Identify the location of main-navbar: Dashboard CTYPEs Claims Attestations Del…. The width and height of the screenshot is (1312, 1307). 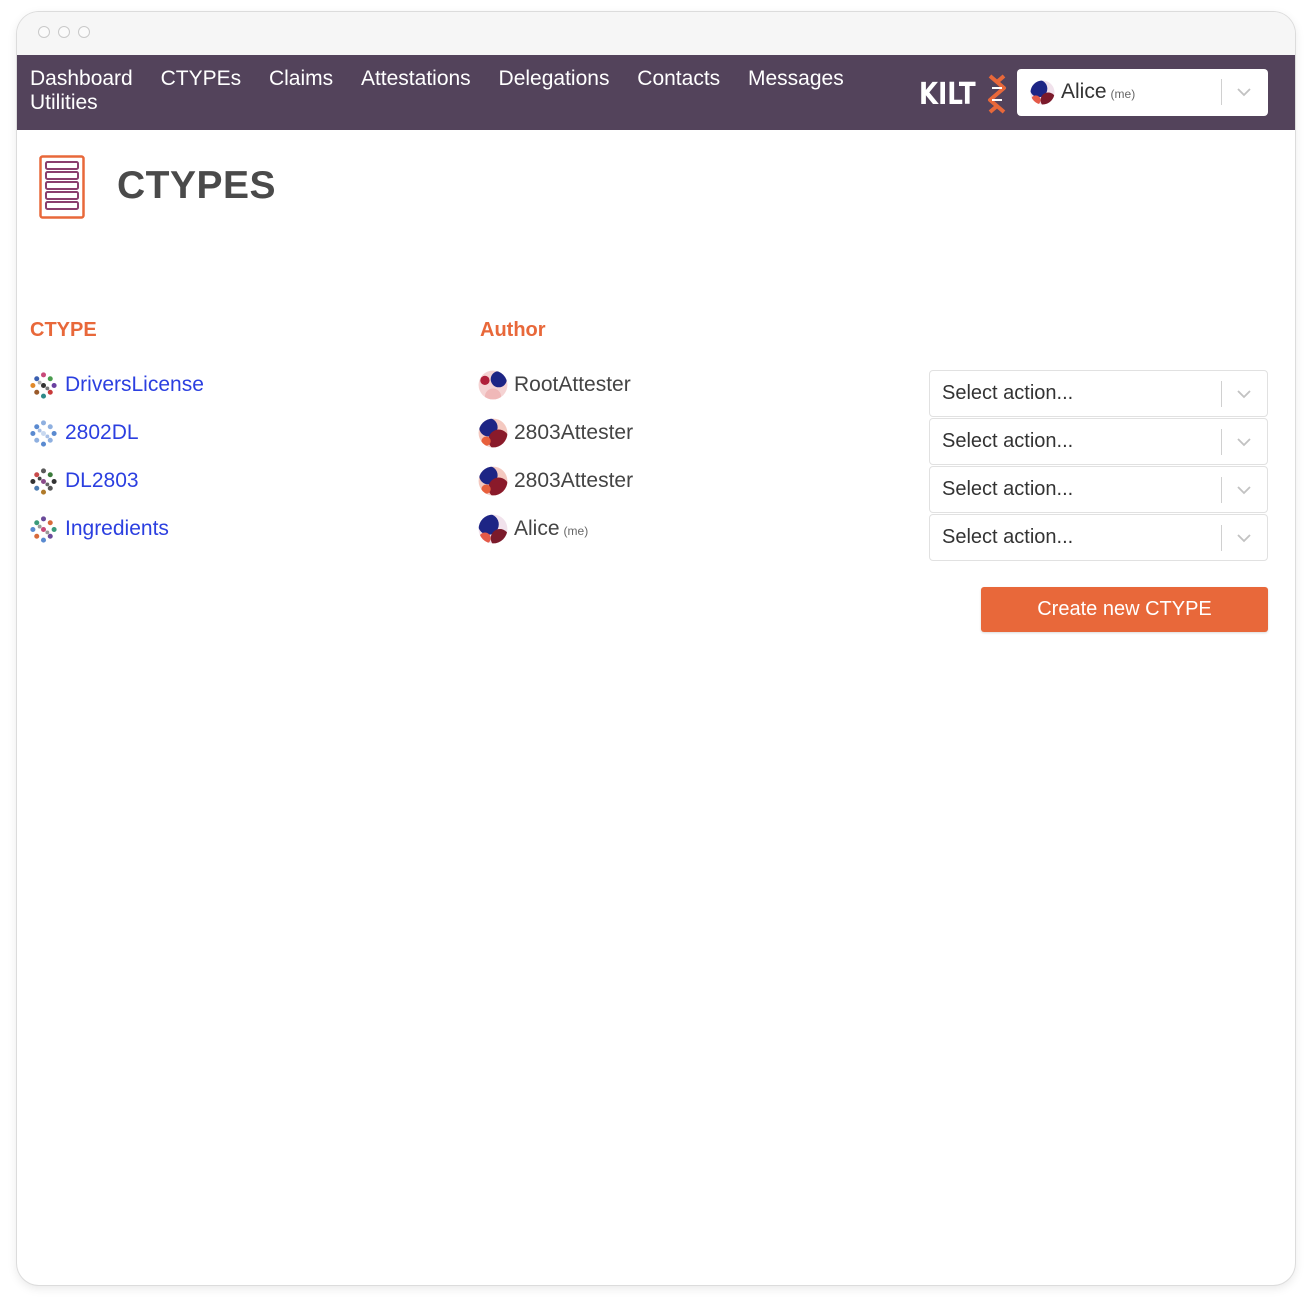
(656, 92).